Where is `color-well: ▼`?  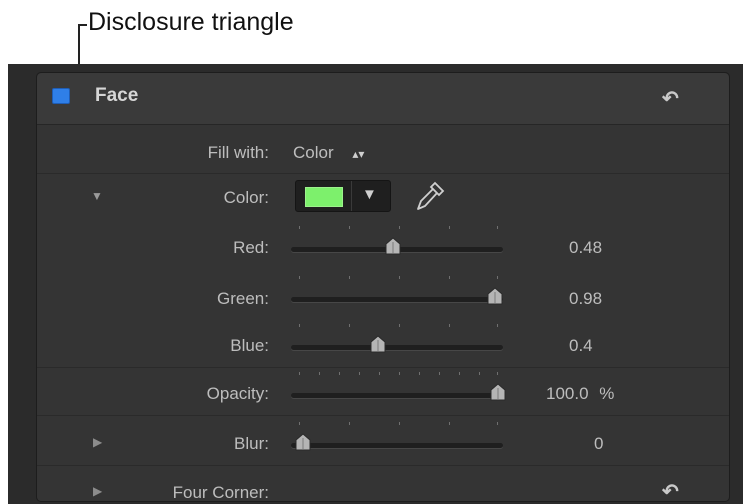
color-well: ▼ is located at coordinates (343, 196).